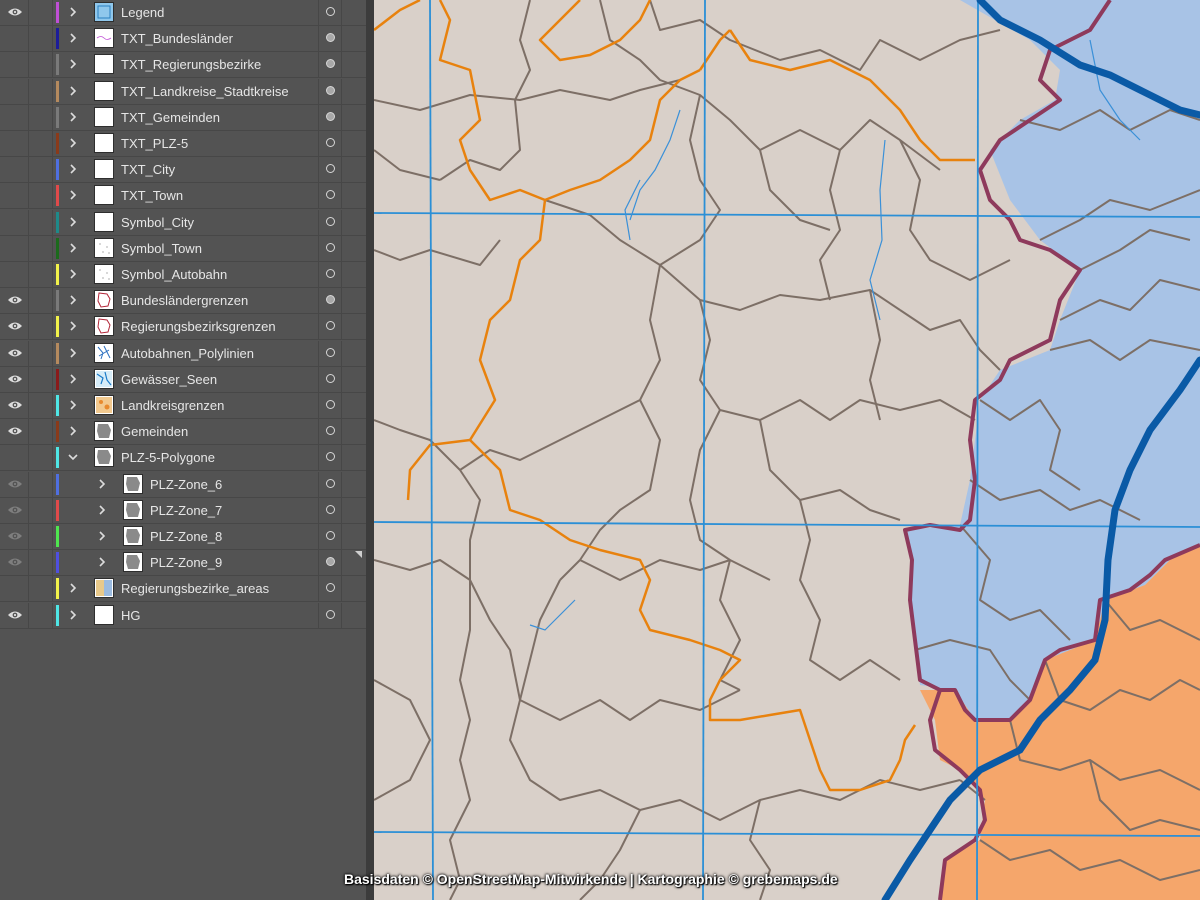 Image resolution: width=1200 pixels, height=900 pixels. Describe the element at coordinates (183, 327) in the screenshot. I see `layer-row: Regierungsbezirksgrenzen` at that location.